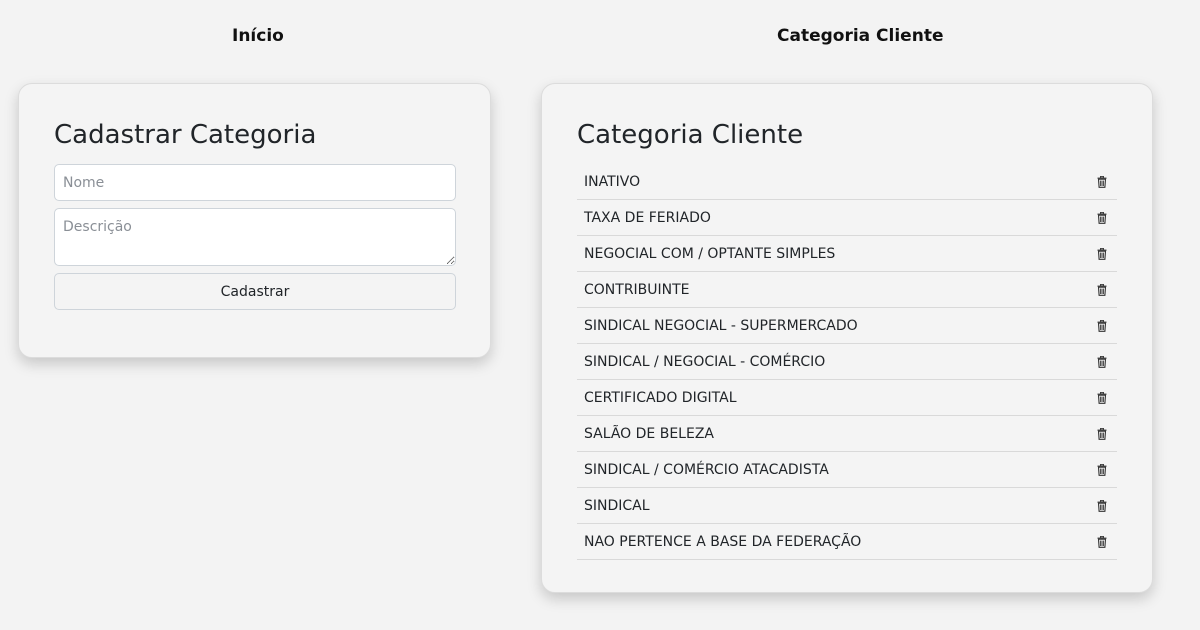 Image resolution: width=1200 pixels, height=630 pixels. What do you see at coordinates (847, 470) in the screenshot?
I see `list-item: SINDICAL / COMÉRCIO ATACADISTA` at bounding box center [847, 470].